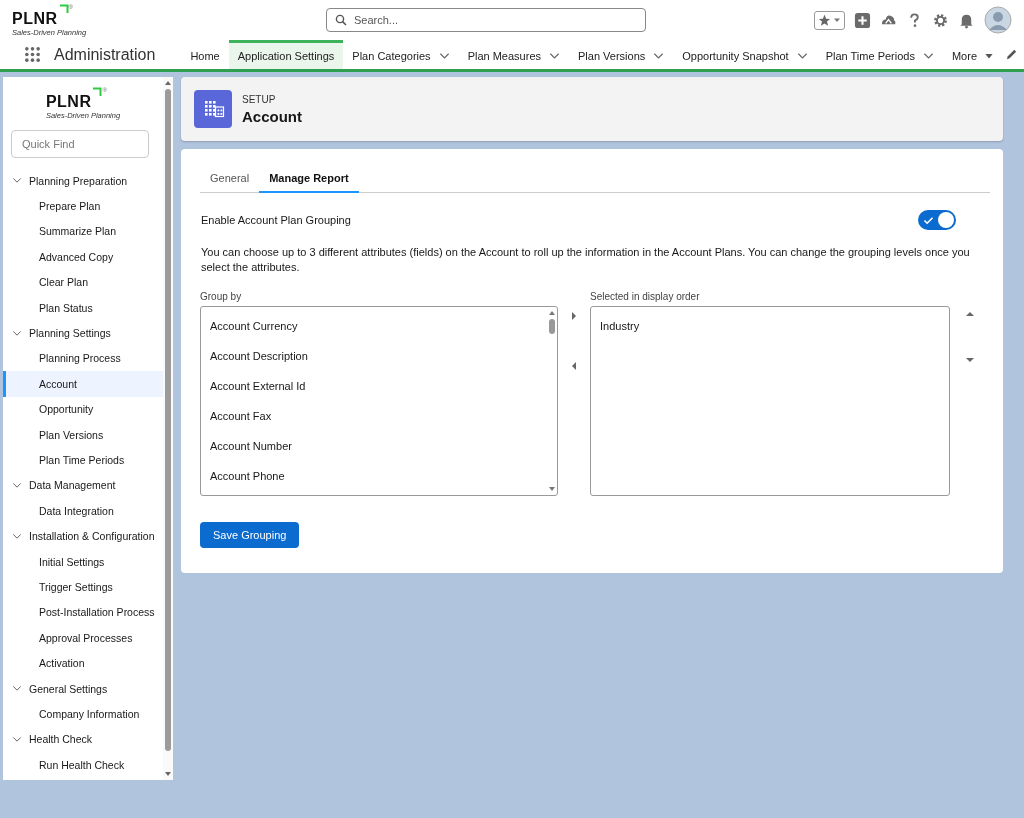 The width and height of the screenshot is (1024, 818). Describe the element at coordinates (937, 220) in the screenshot. I see `toggle-switch` at that location.